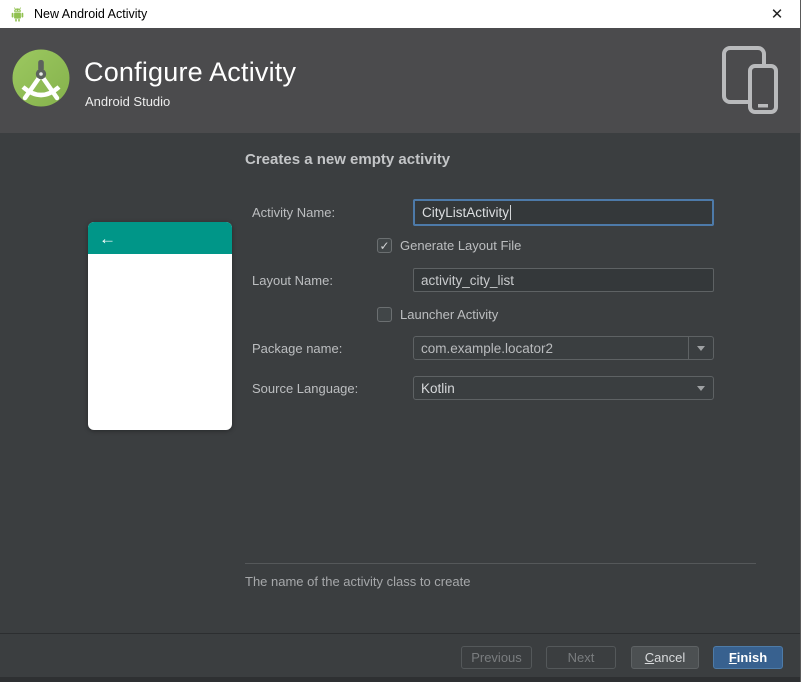 The width and height of the screenshot is (801, 682). Describe the element at coordinates (461, 245) in the screenshot. I see `generate-layout-label: Generate Layout File` at that location.